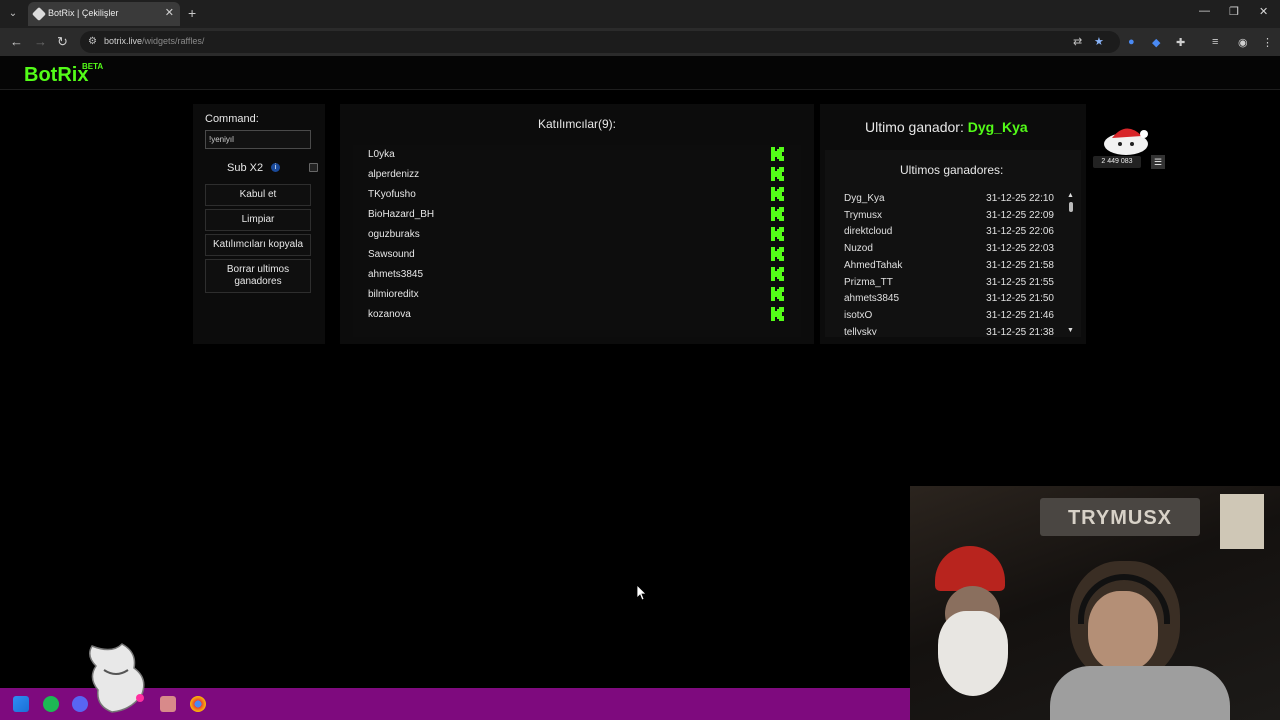  I want to click on participant-name: alperdenizz, so click(394, 174).